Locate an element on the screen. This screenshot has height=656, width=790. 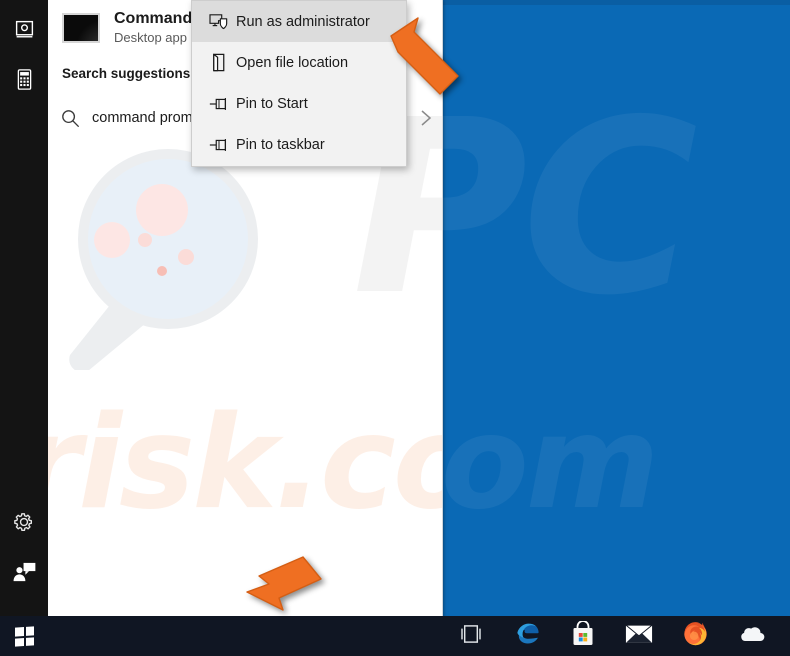
start-button is located at coordinates (24, 636).